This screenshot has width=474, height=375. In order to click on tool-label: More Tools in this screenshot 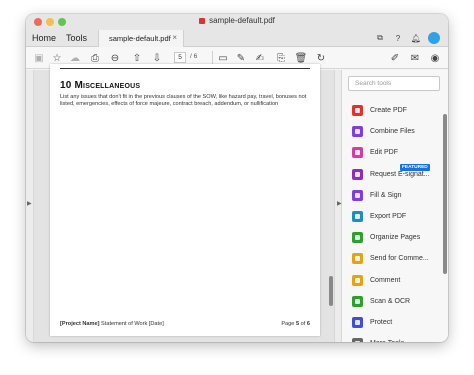, I will do `click(387, 341)`.